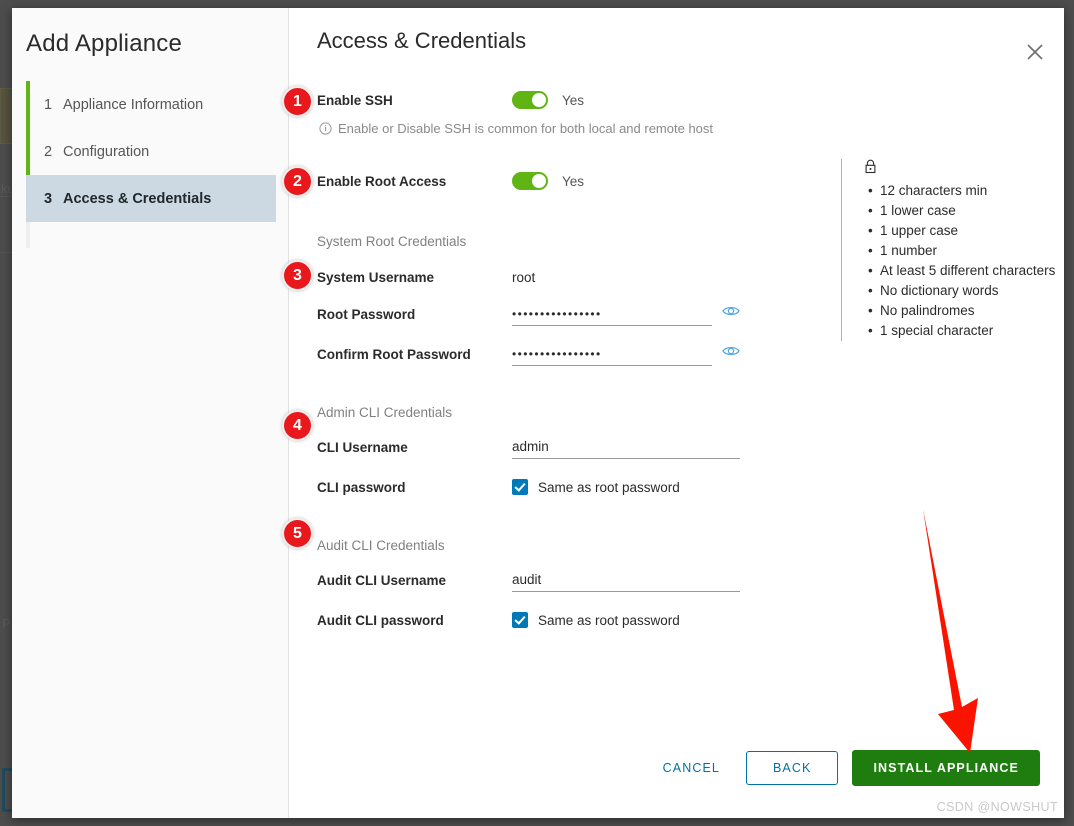 This screenshot has width=1074, height=826. Describe the element at coordinates (385, 412) in the screenshot. I see `section-title: Admin CLI Credentials` at that location.